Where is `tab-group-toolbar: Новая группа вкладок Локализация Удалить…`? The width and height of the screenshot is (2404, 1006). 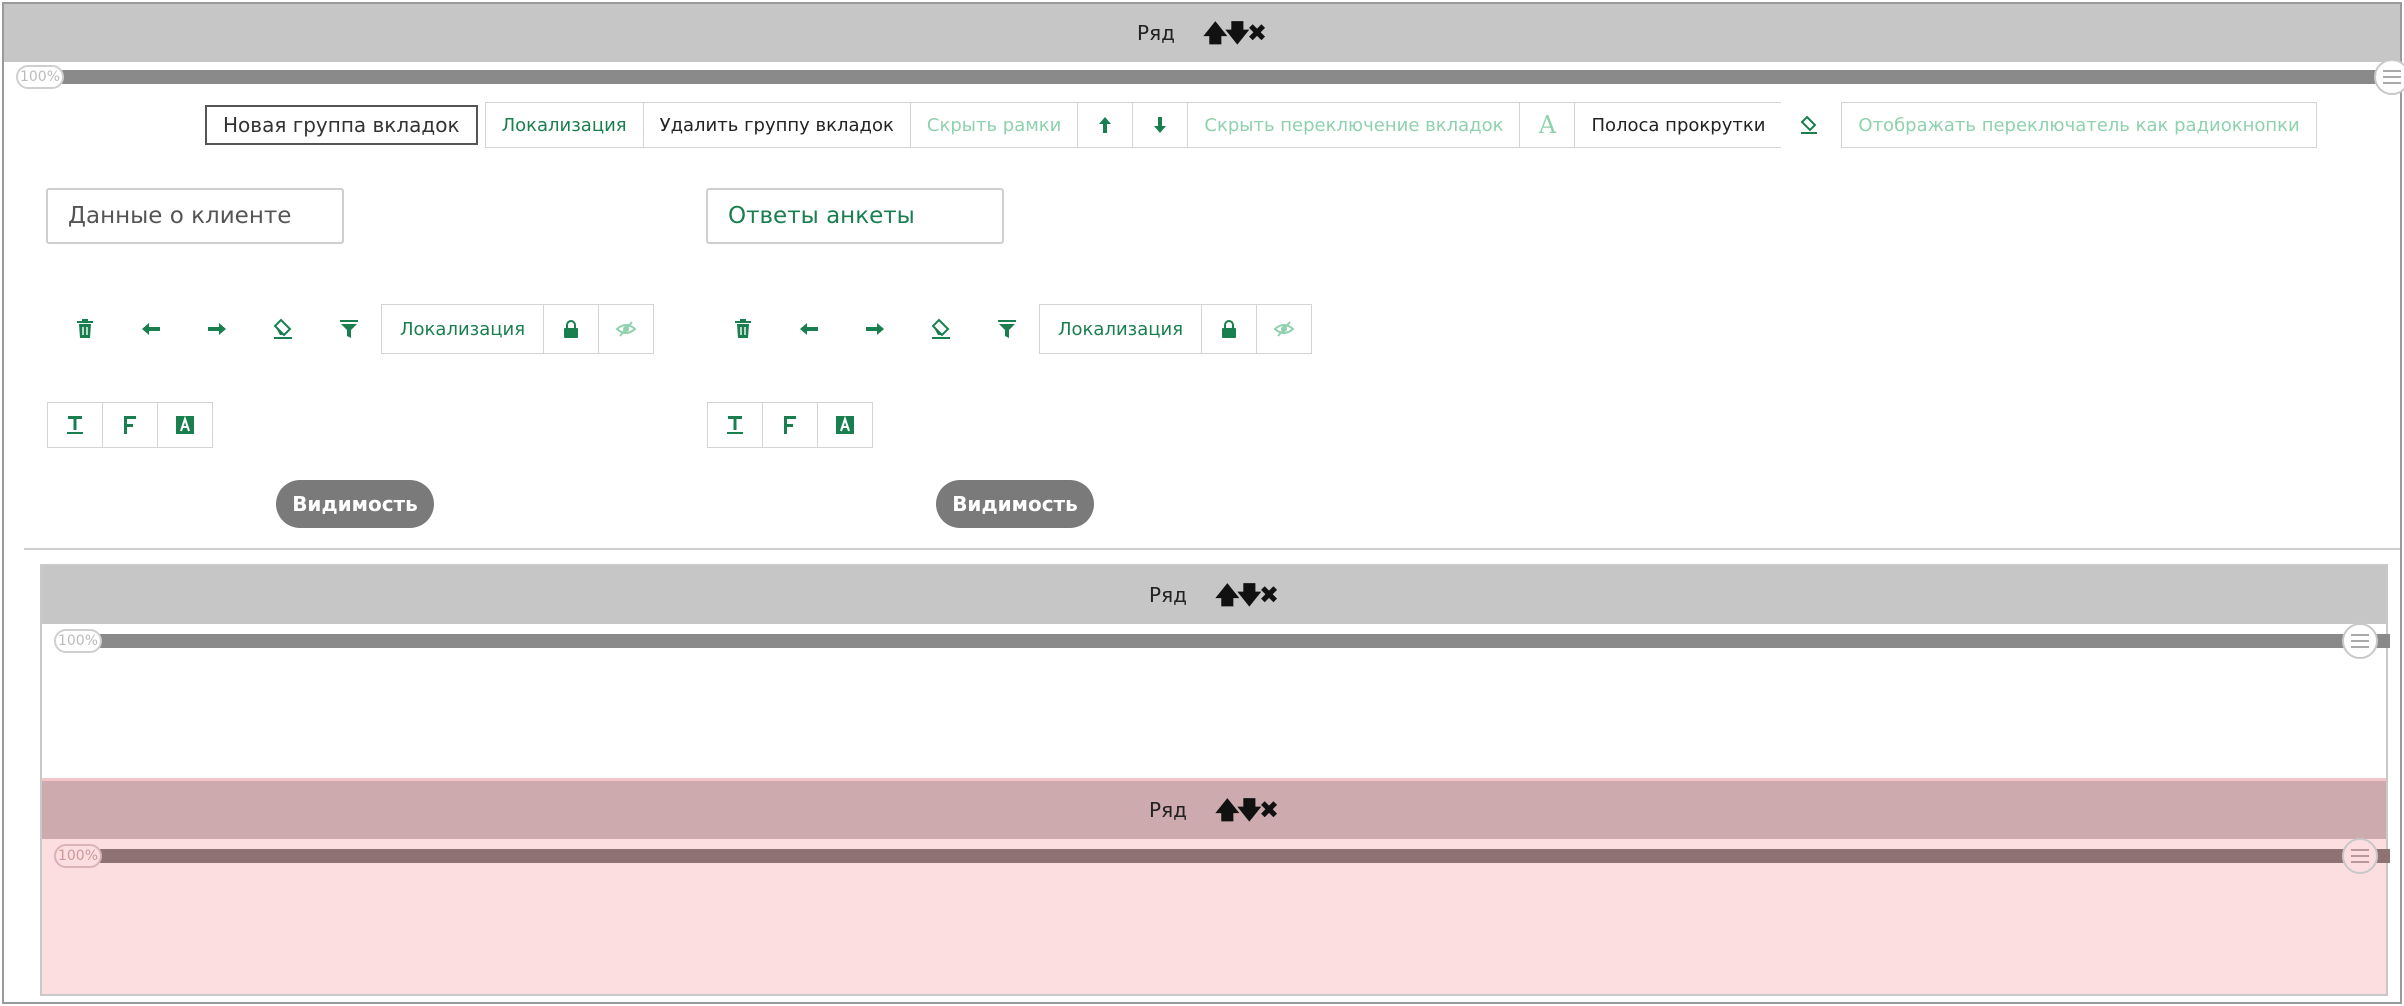 tab-group-toolbar: Новая группа вкладок Локализация Удалить… is located at coordinates (1261, 125).